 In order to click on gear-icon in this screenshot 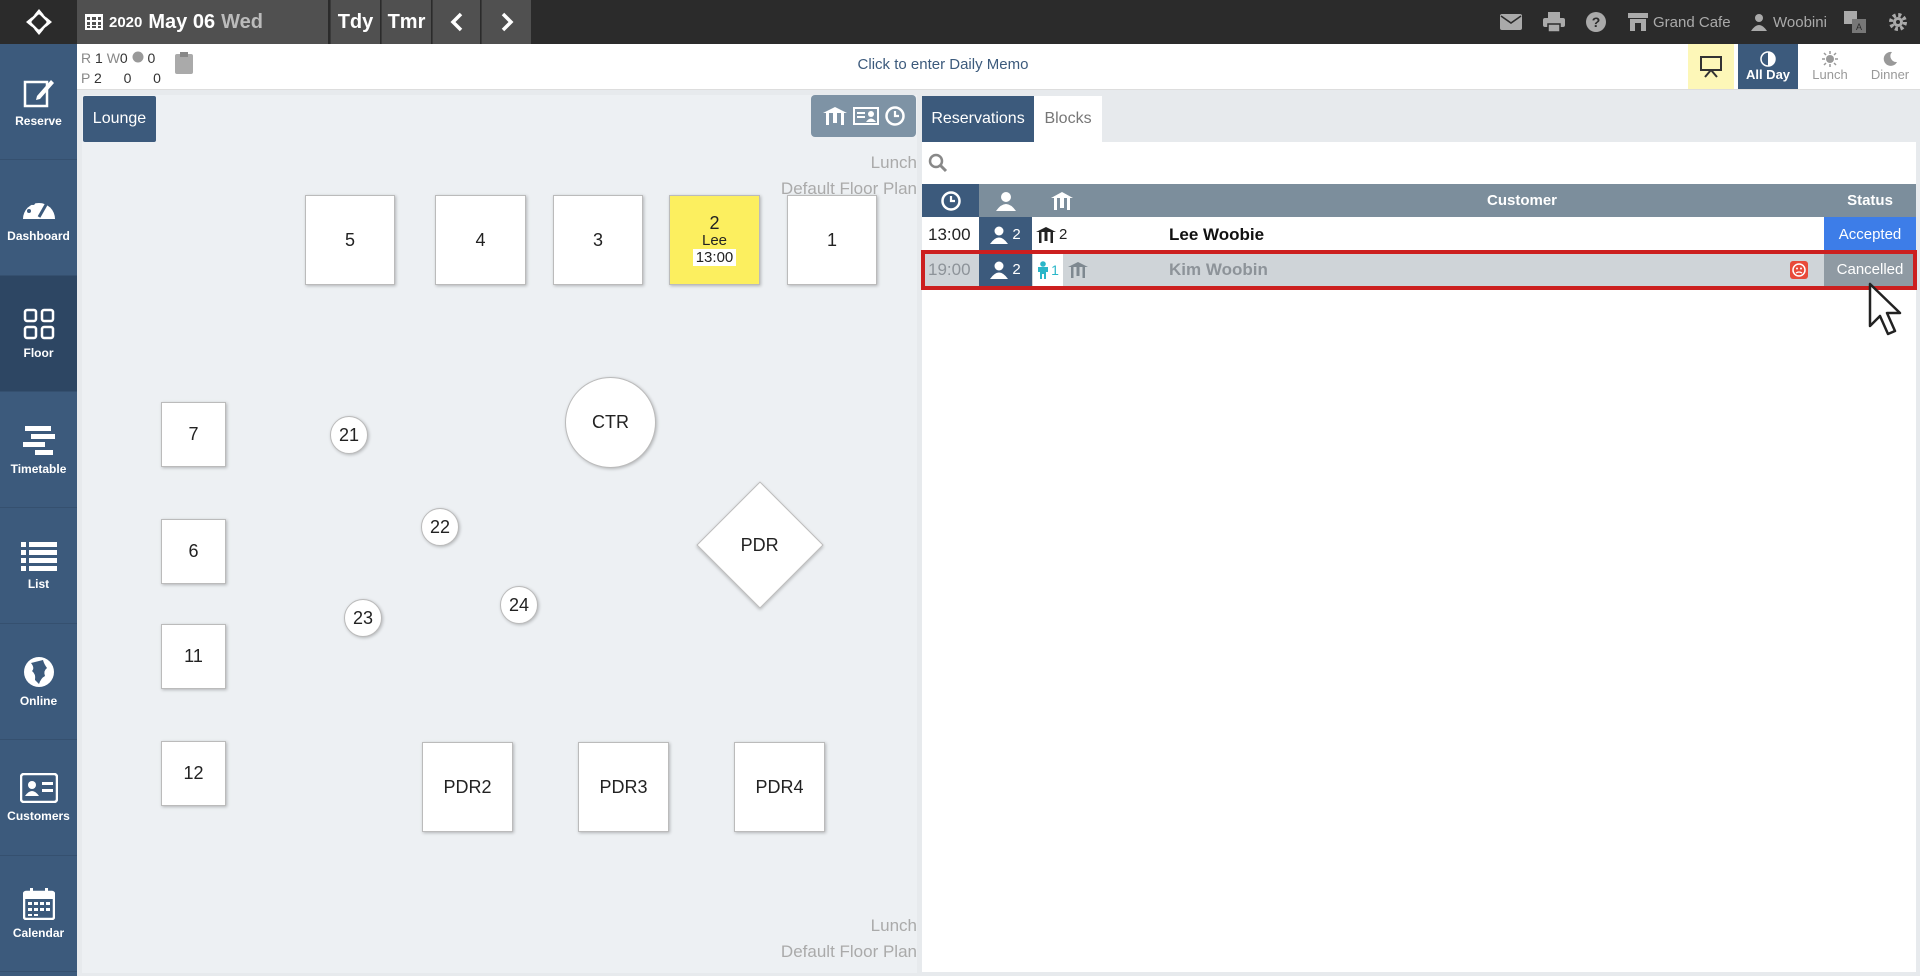, I will do `click(1898, 22)`.